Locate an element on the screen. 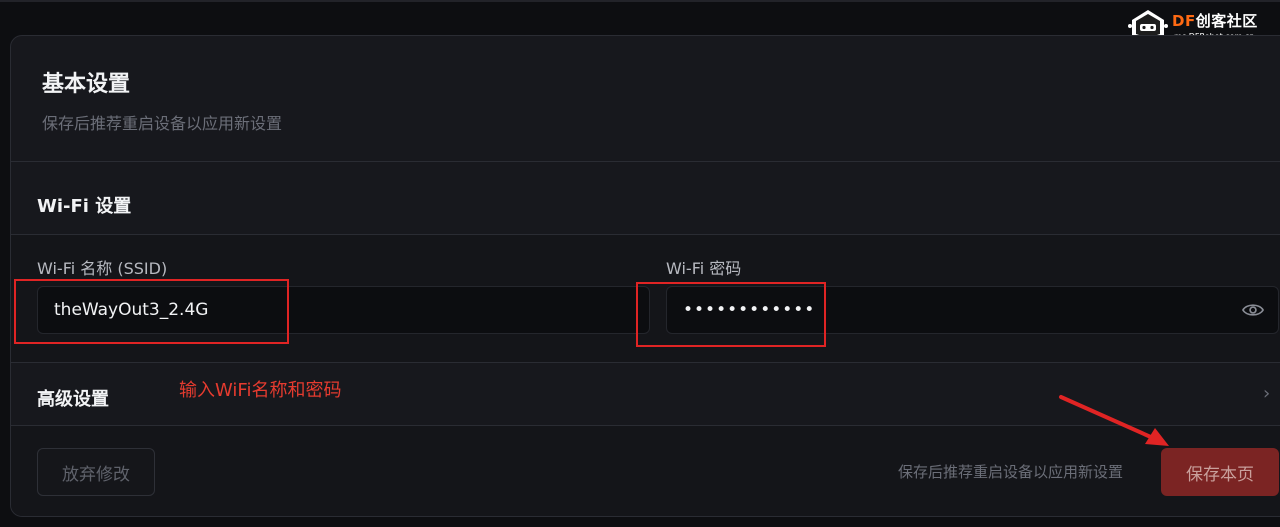 This screenshot has height=527, width=1280. annotation-box-password is located at coordinates (731, 314).